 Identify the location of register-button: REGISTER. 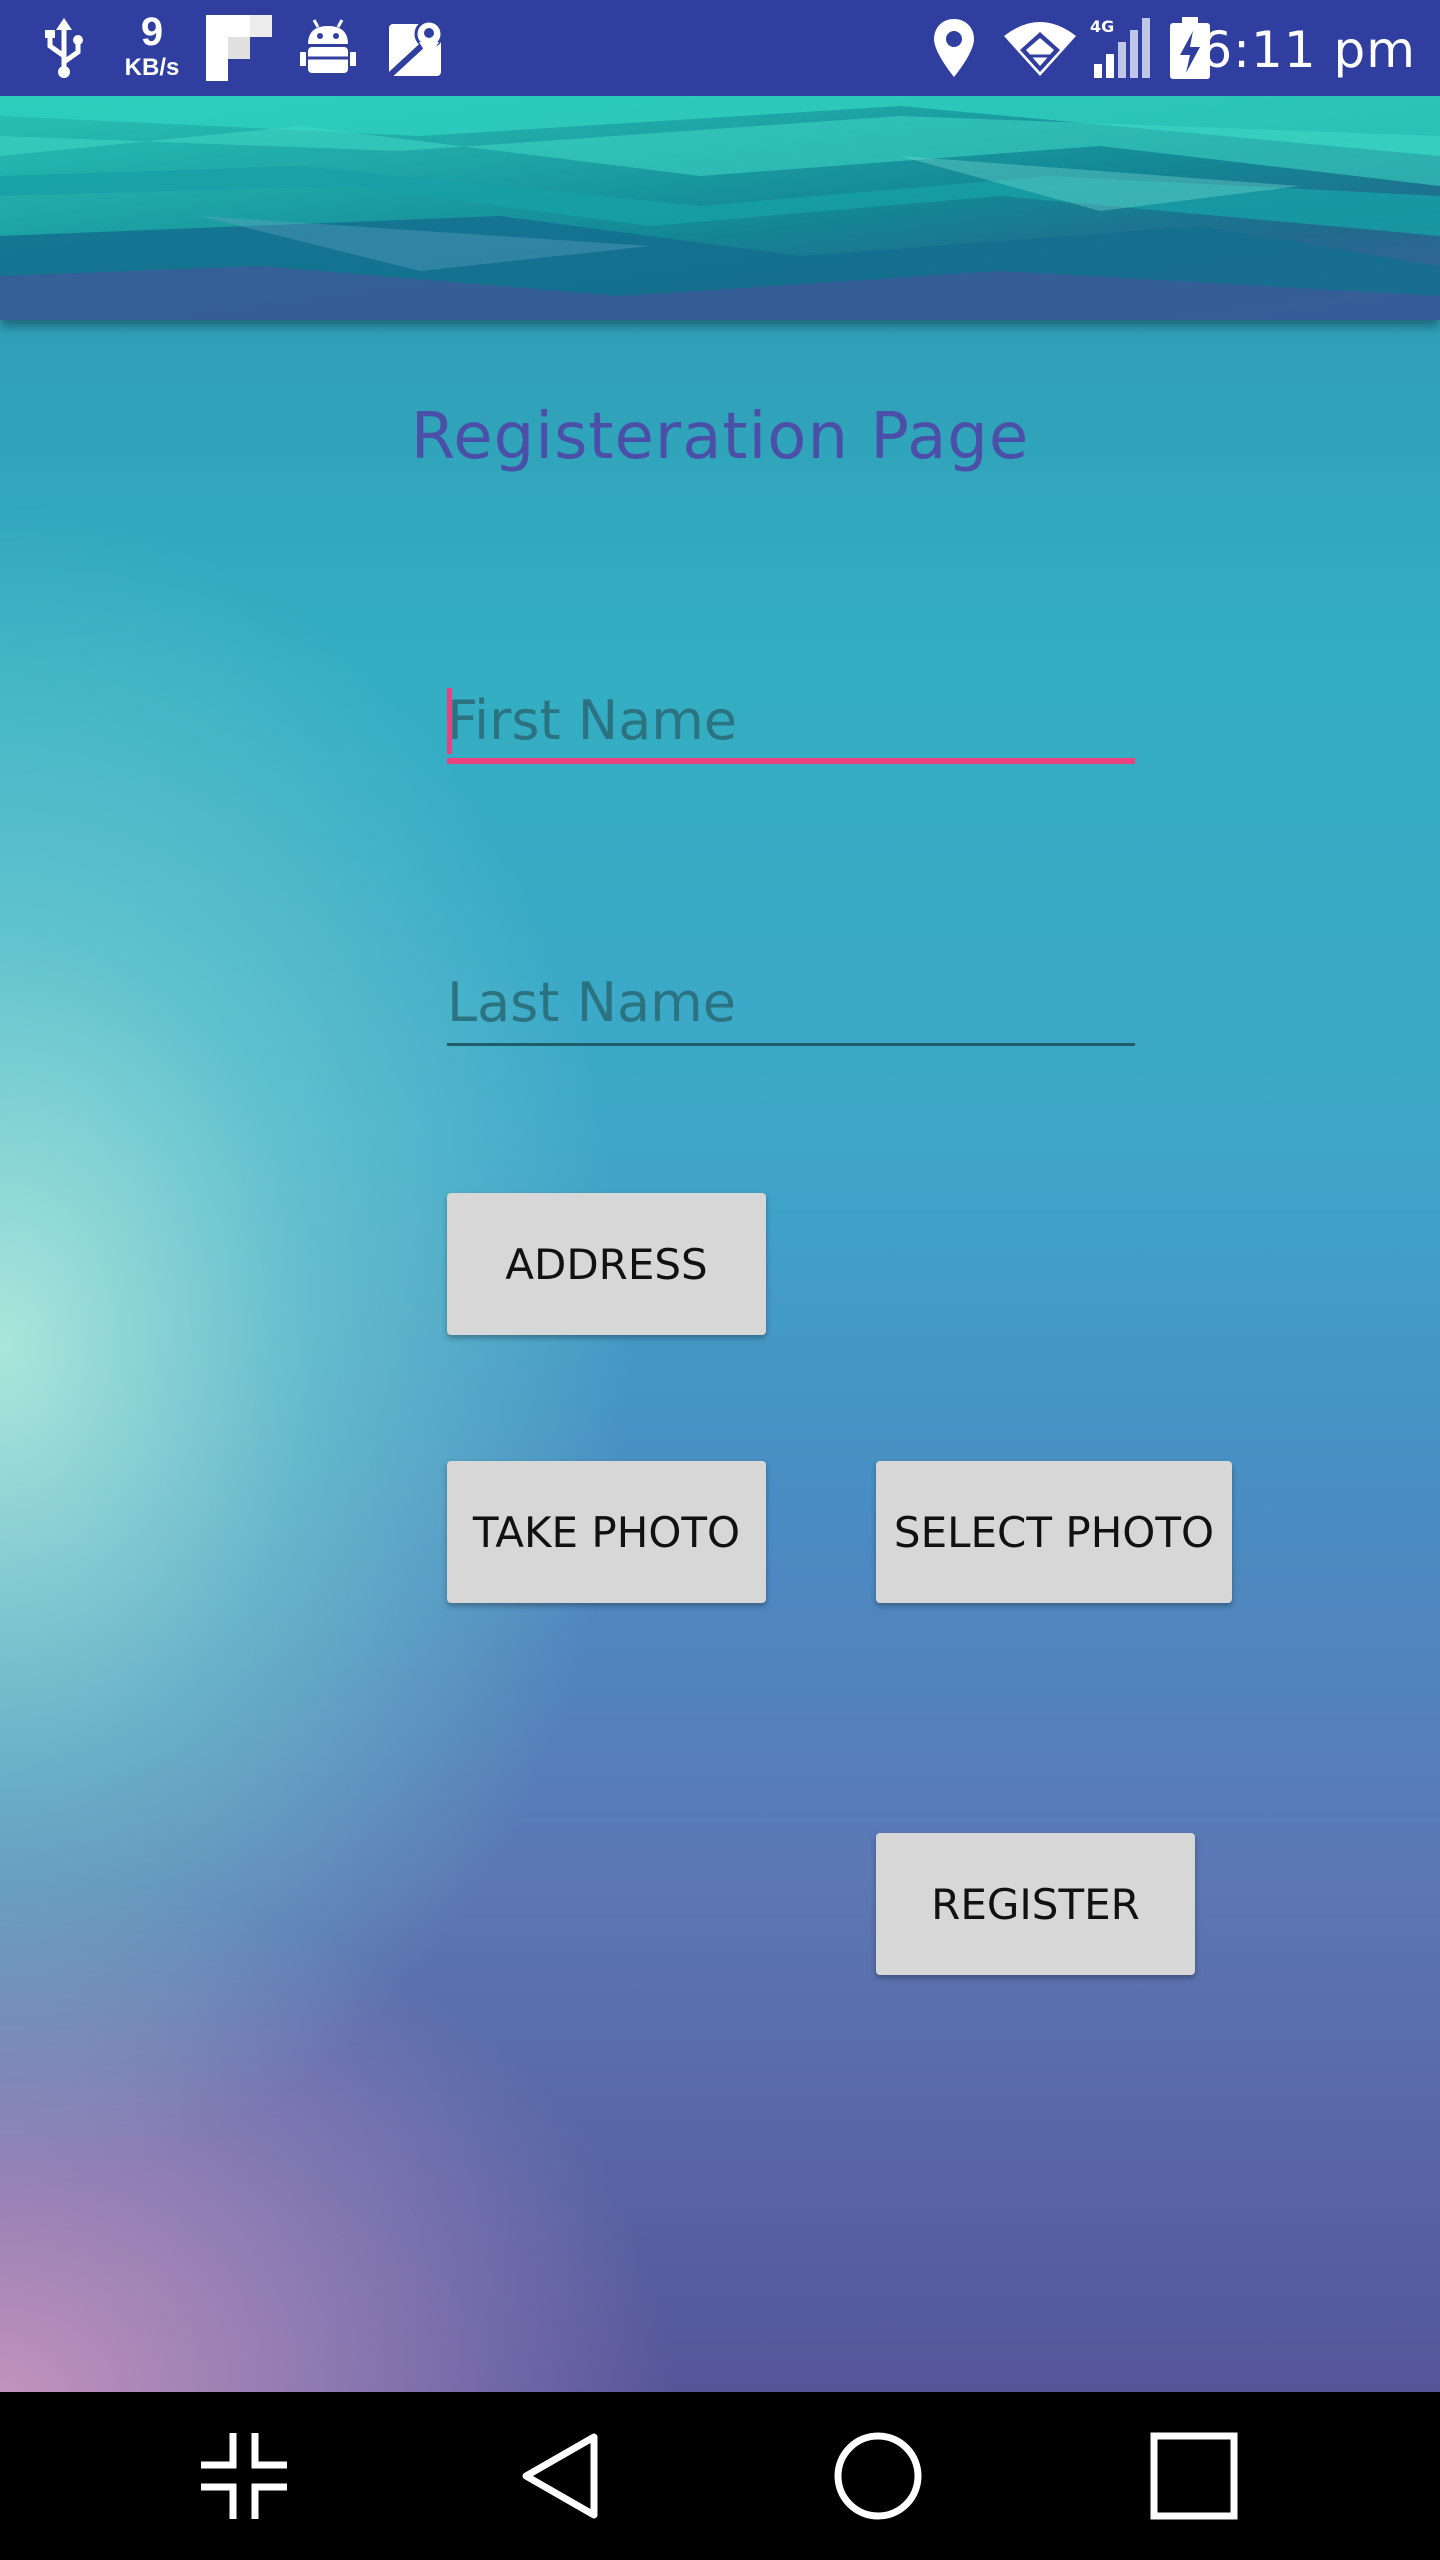
(1035, 1904).